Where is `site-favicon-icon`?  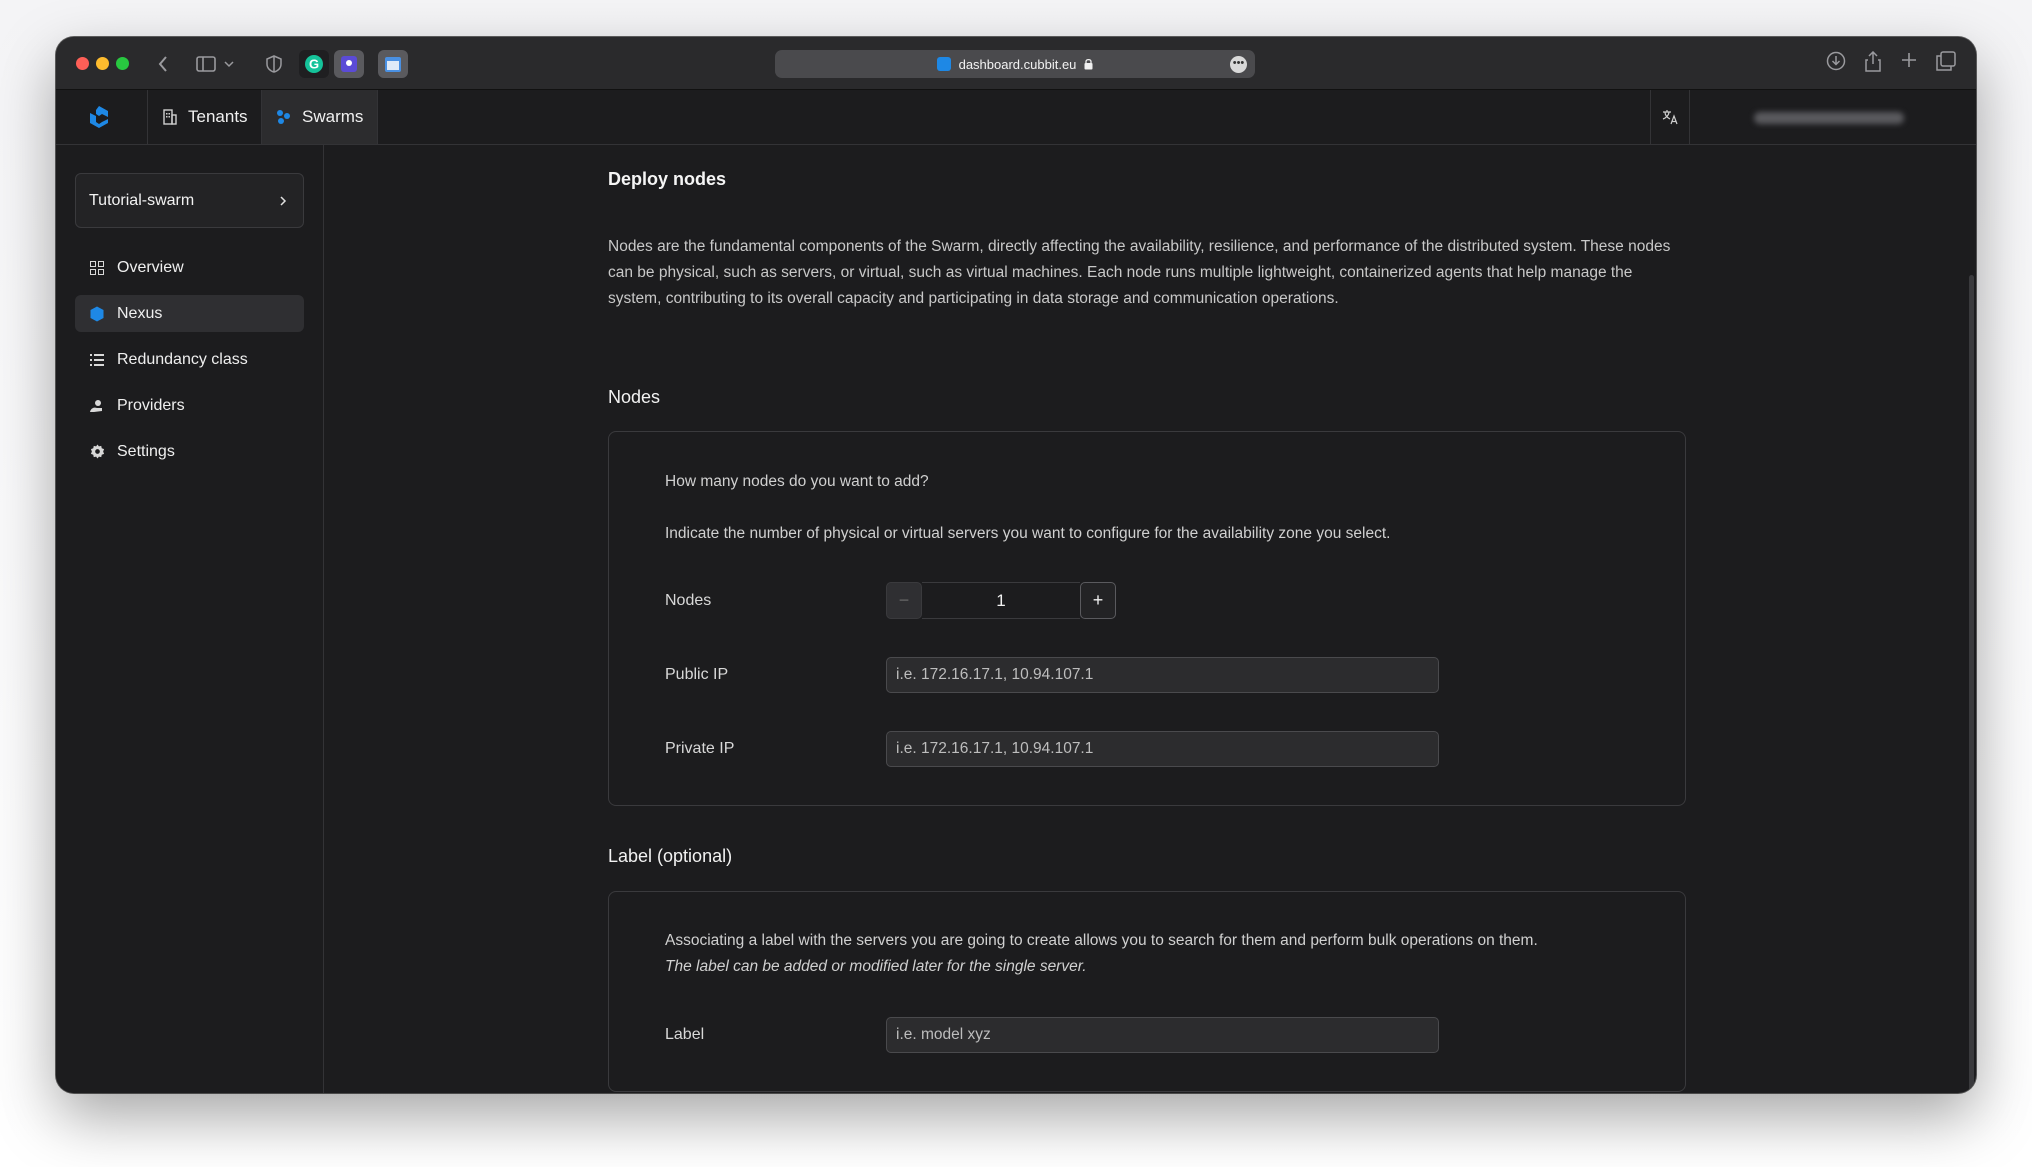
site-favicon-icon is located at coordinates (943, 64).